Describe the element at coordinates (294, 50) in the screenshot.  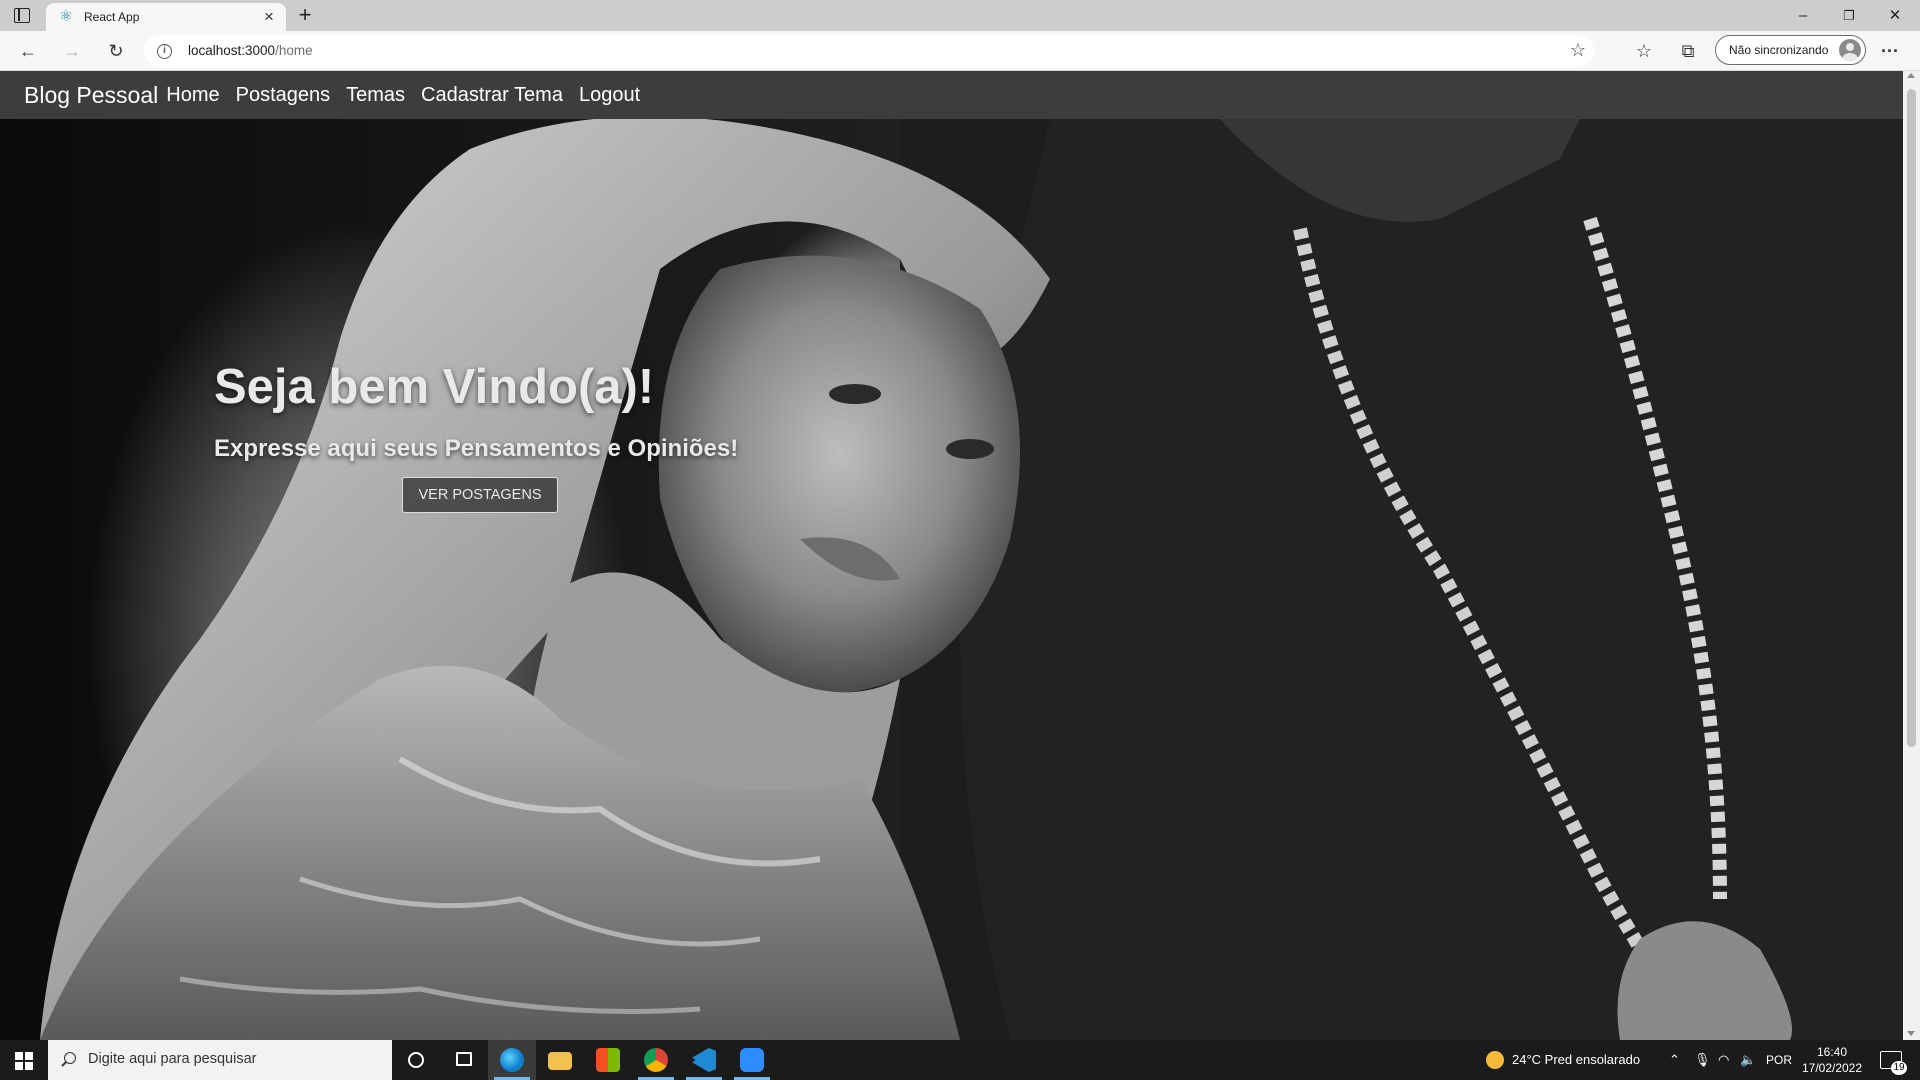
I see `url-path: /home` at that location.